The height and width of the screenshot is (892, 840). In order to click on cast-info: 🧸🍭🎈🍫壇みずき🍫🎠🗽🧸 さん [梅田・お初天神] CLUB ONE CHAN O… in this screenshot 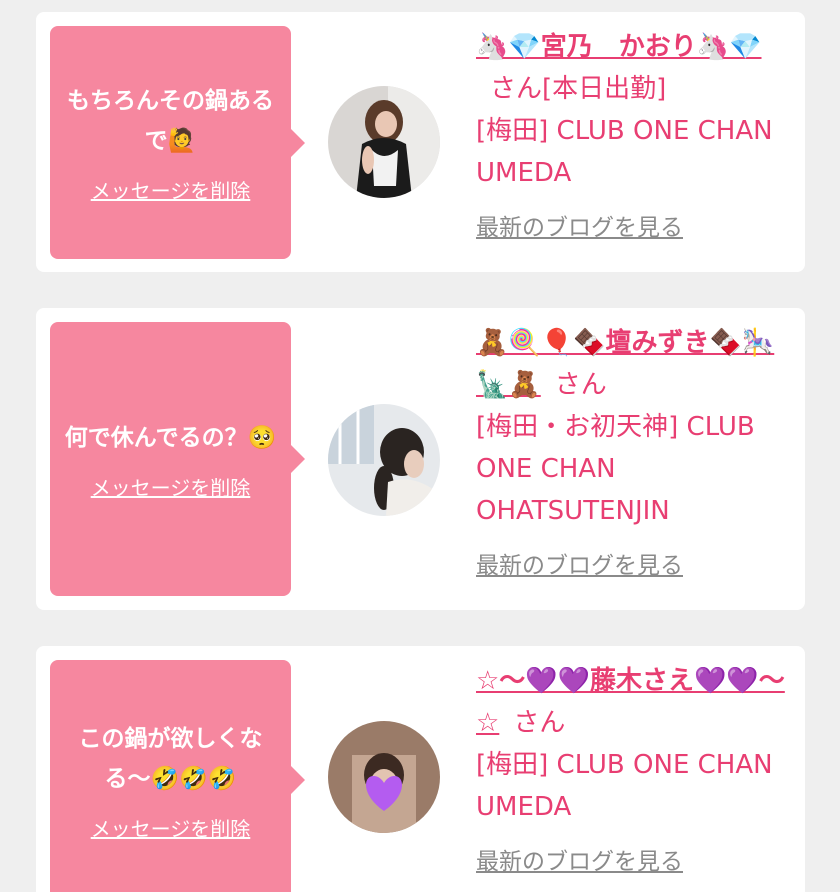, I will do `click(636, 451)`.